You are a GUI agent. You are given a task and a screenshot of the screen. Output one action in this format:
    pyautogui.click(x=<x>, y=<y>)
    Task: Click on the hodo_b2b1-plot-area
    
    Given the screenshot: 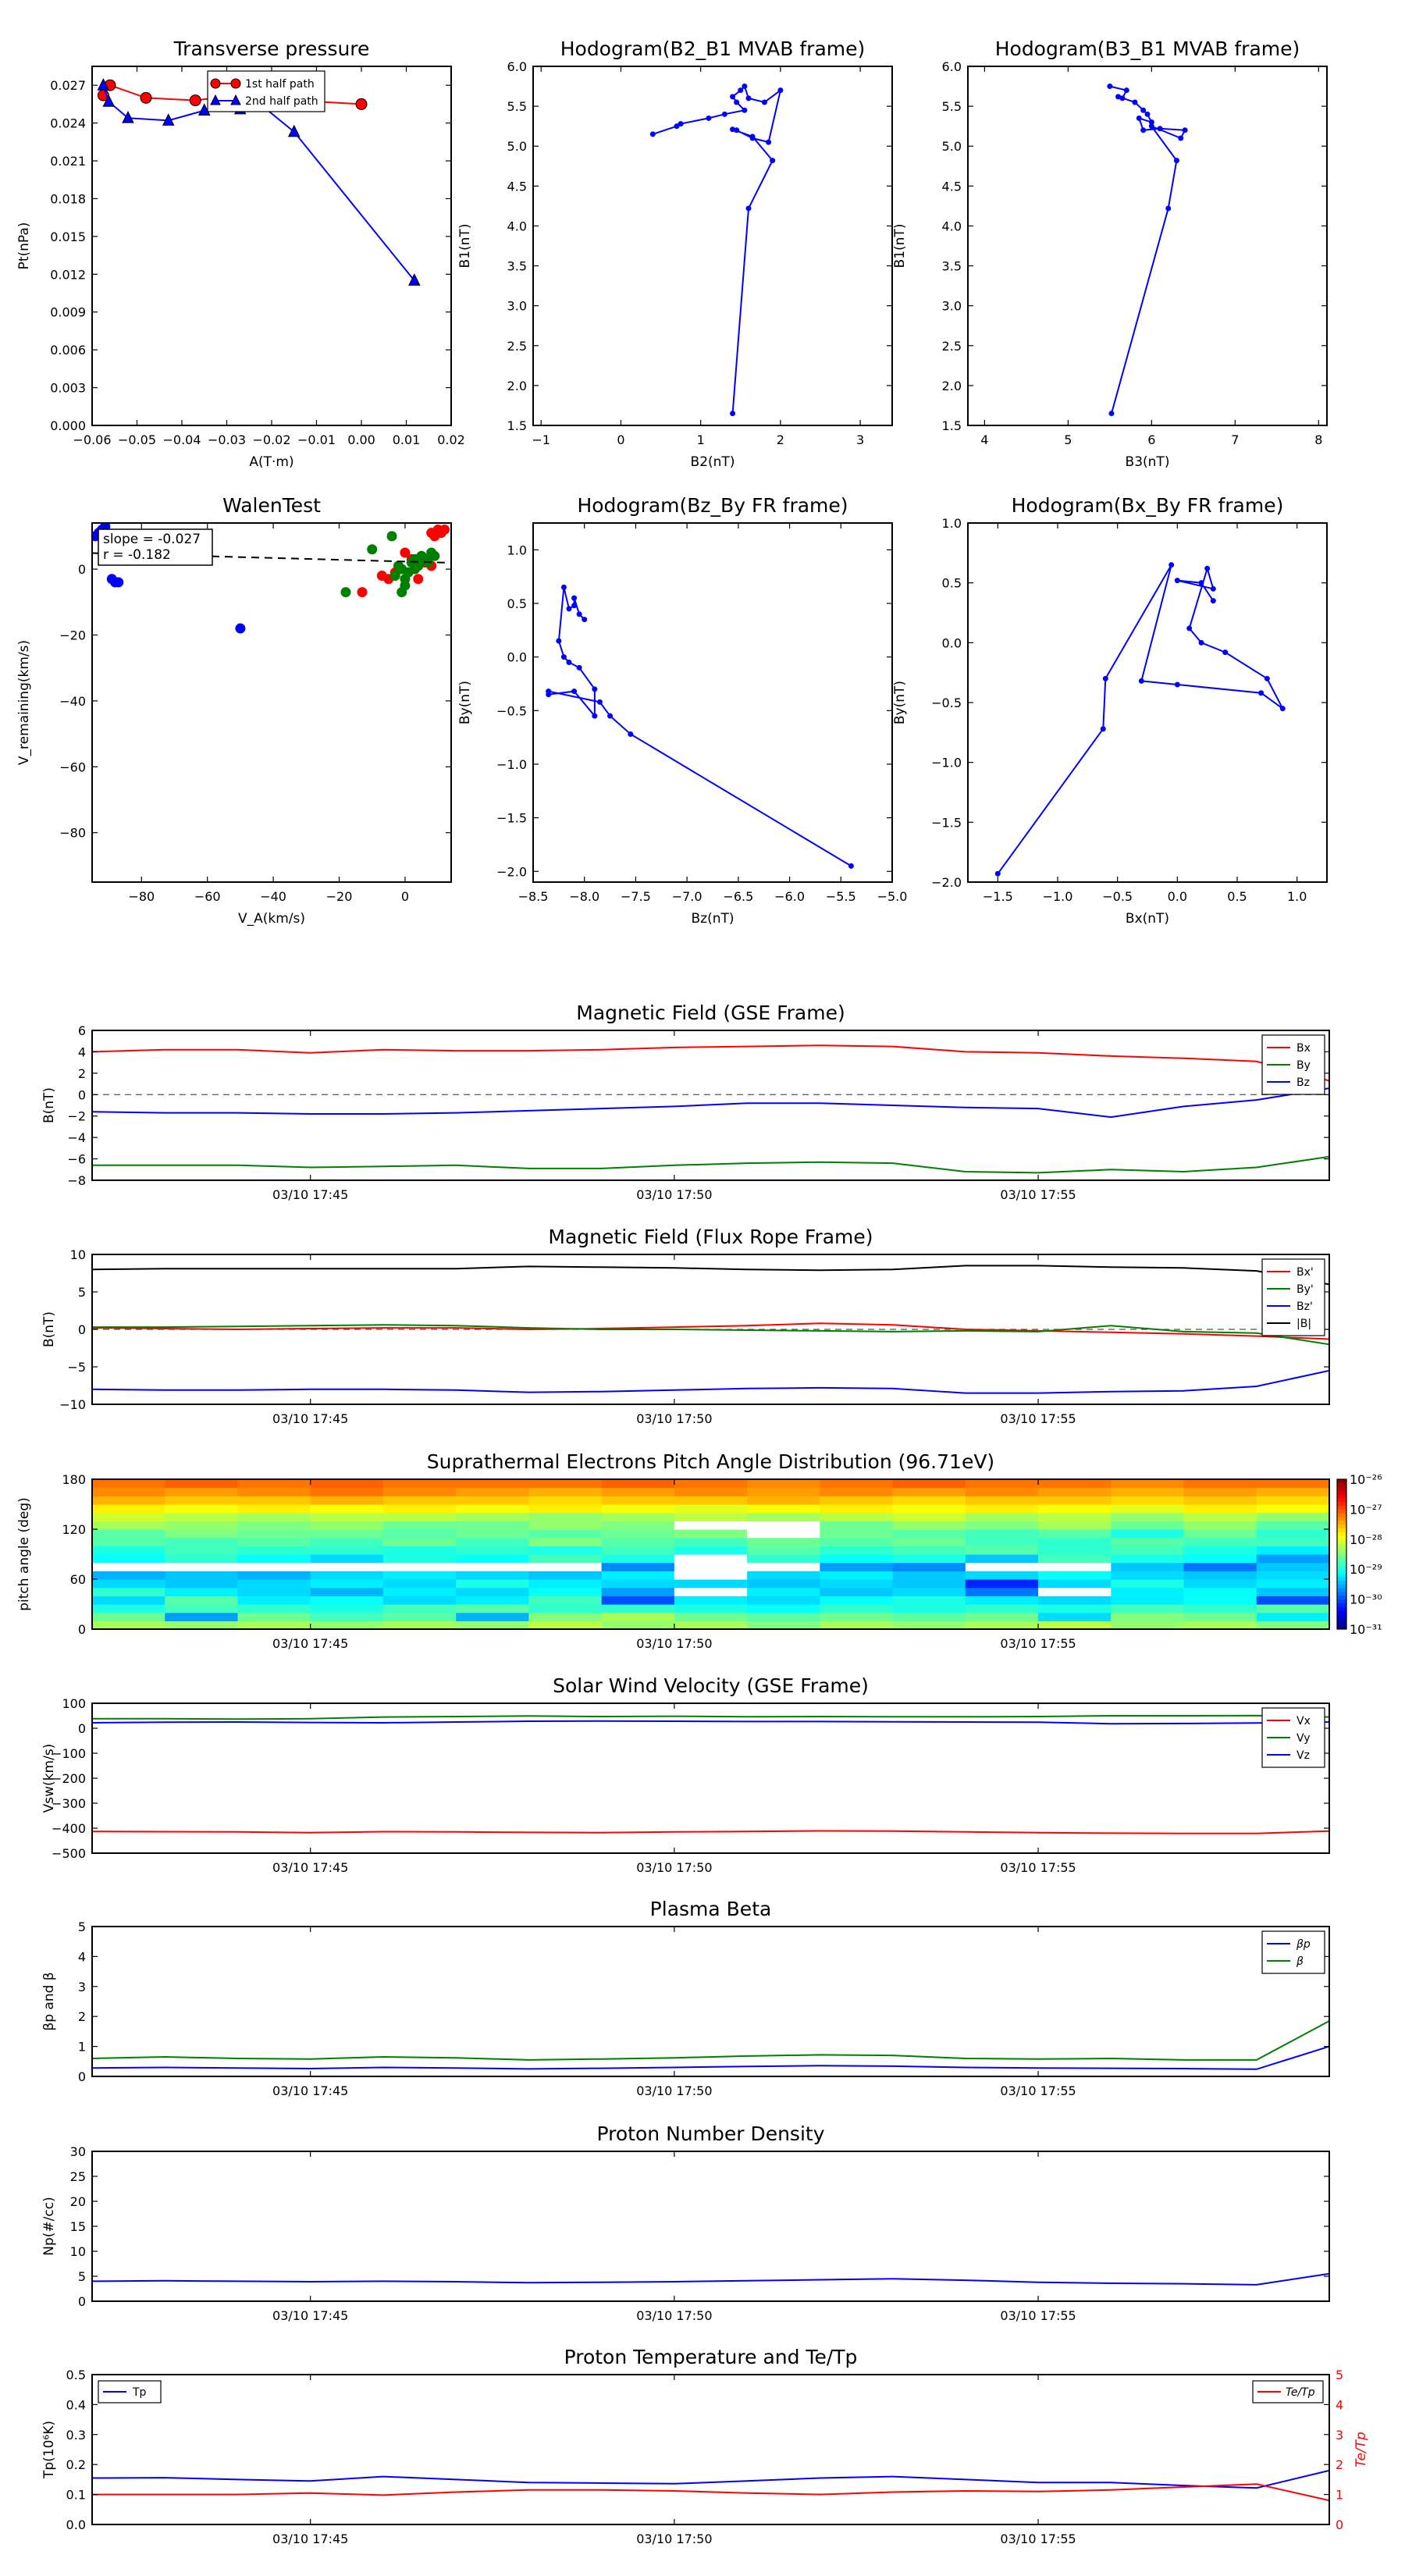 What is the action you would take?
    pyautogui.click(x=716, y=250)
    